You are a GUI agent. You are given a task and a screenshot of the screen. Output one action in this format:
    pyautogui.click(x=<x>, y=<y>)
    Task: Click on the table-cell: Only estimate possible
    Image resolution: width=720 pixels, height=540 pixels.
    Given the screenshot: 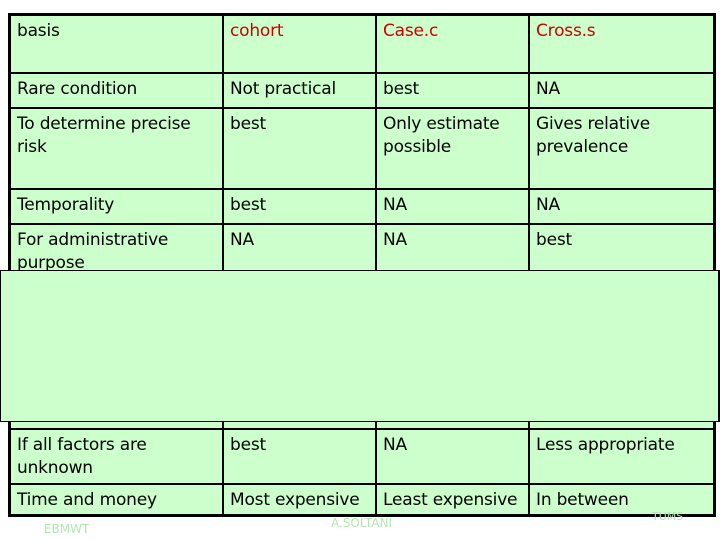 What is the action you would take?
    pyautogui.click(x=453, y=148)
    